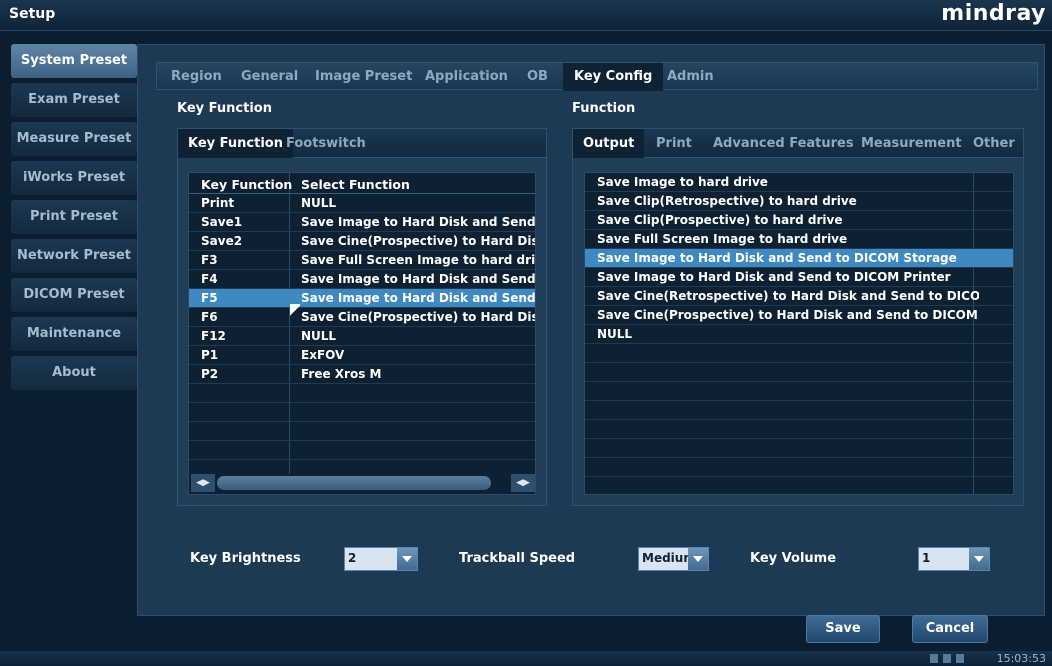  What do you see at coordinates (609, 143) in the screenshot?
I see `tab-output: Output` at bounding box center [609, 143].